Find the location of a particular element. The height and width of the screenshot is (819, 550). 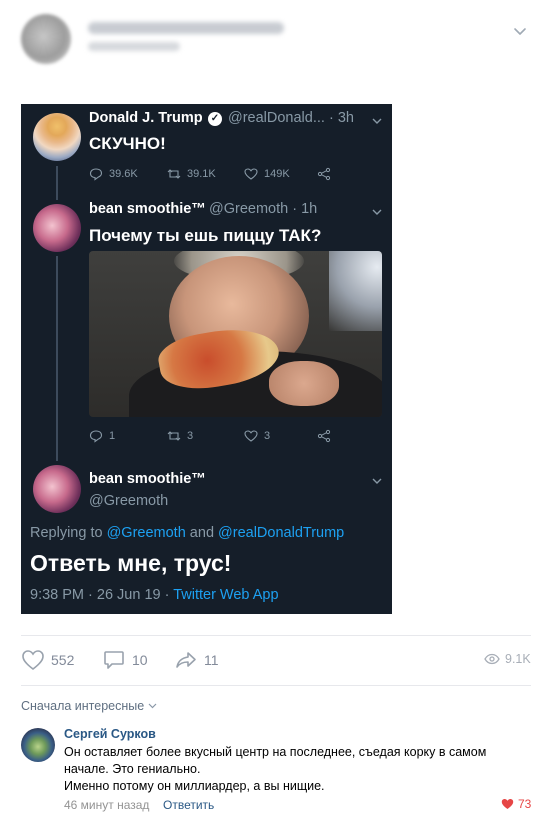

like-count: 552 is located at coordinates (63, 660).